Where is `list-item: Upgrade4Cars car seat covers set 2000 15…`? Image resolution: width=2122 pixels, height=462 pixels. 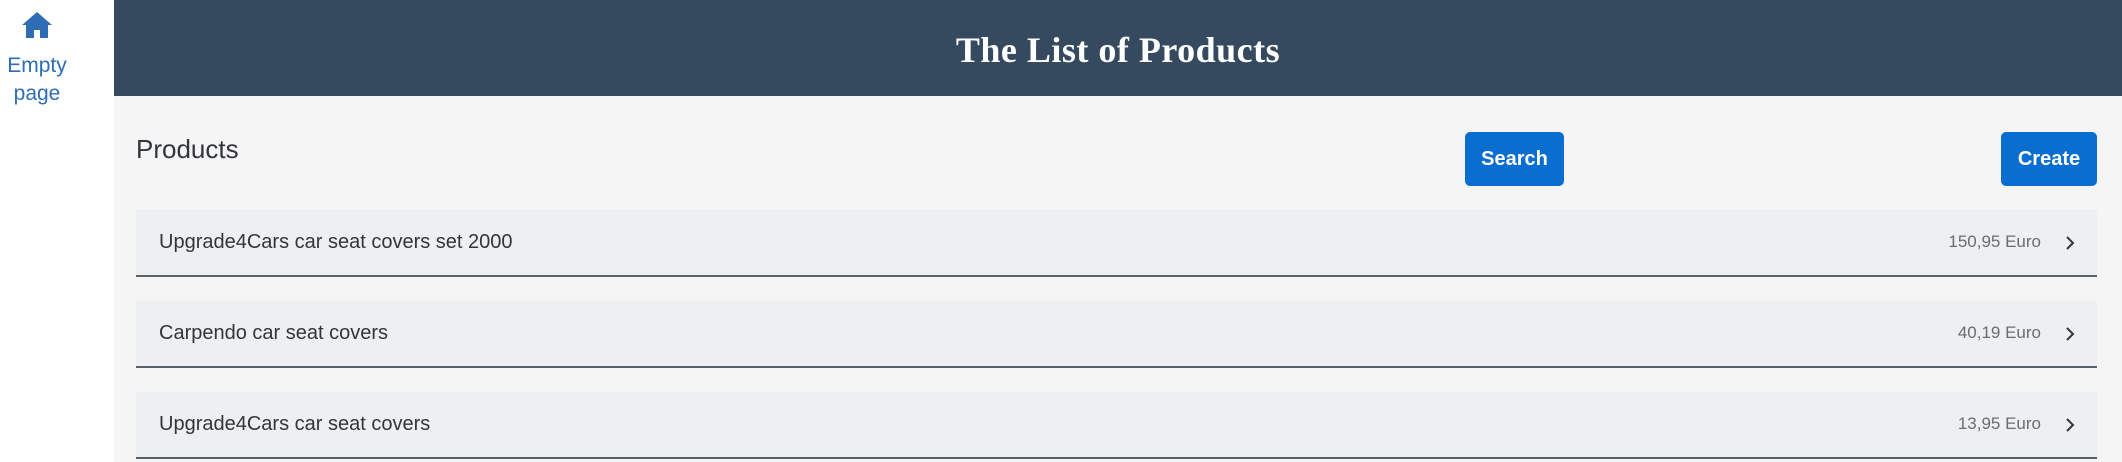
list-item: Upgrade4Cars car seat covers set 2000 15… is located at coordinates (1116, 243).